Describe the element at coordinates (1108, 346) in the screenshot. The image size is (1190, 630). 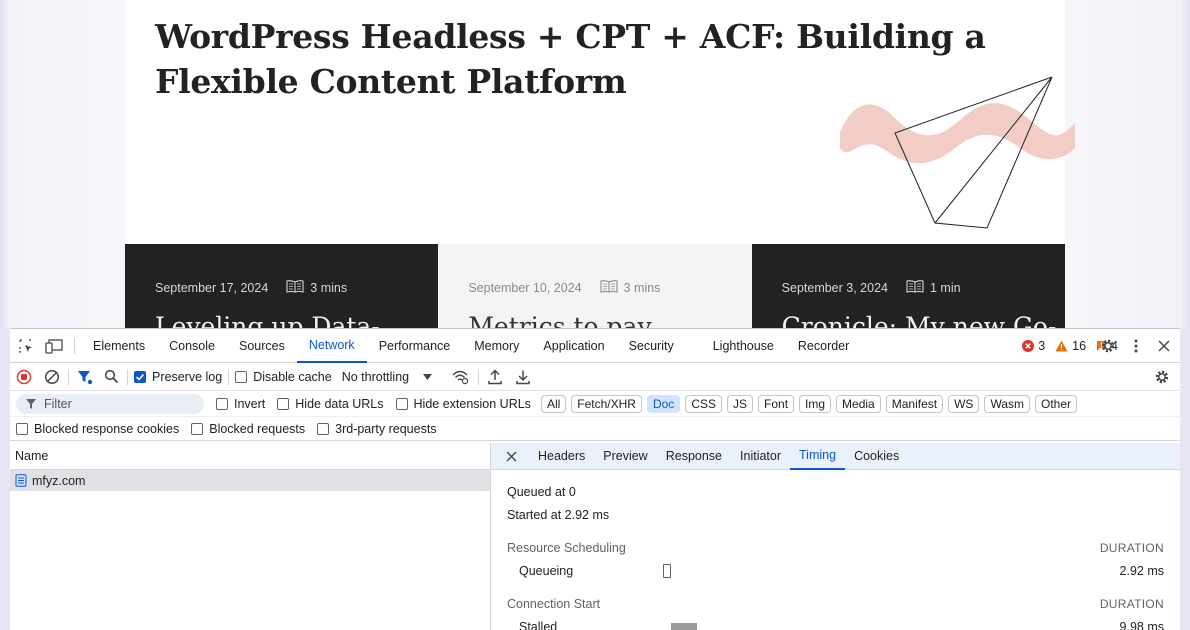
I see `settings-gear-icon` at that location.